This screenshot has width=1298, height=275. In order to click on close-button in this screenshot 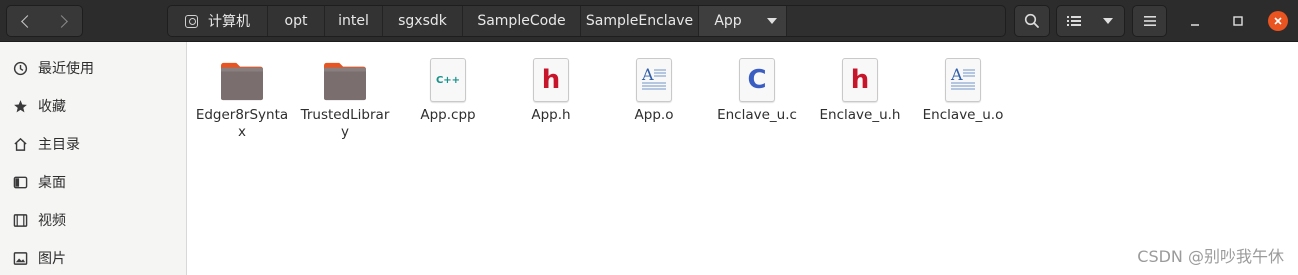, I will do `click(1278, 21)`.